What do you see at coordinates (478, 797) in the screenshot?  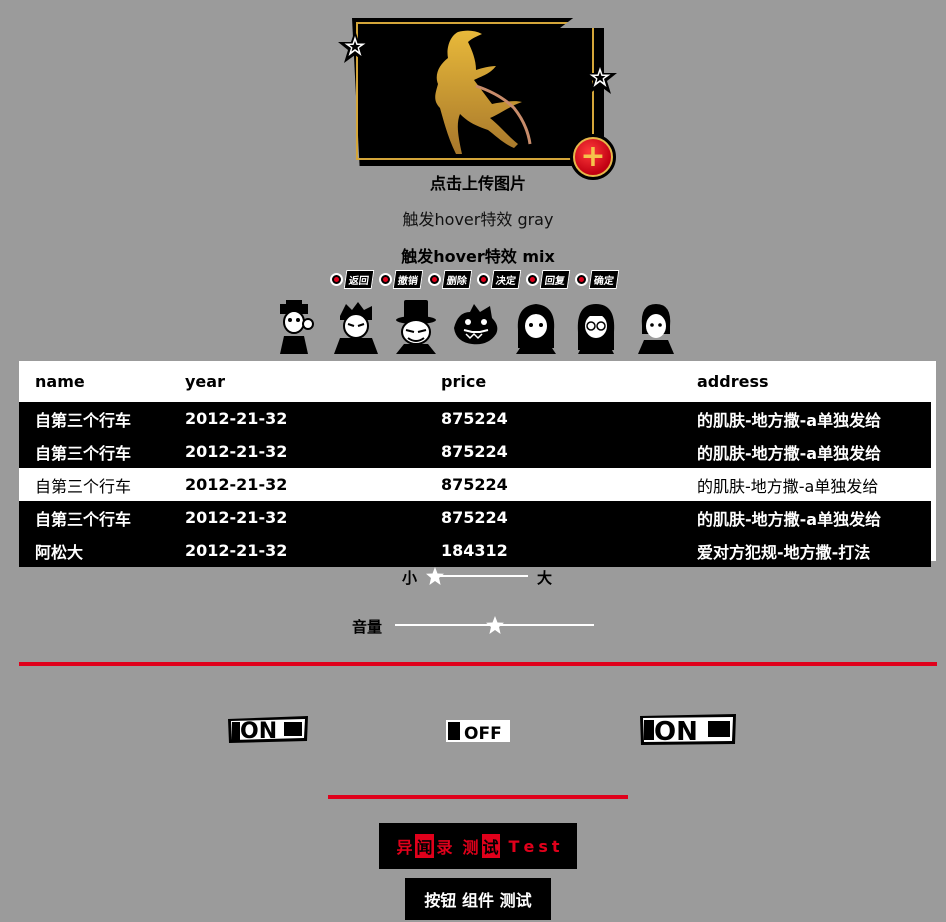 I see `red-divider-short` at bounding box center [478, 797].